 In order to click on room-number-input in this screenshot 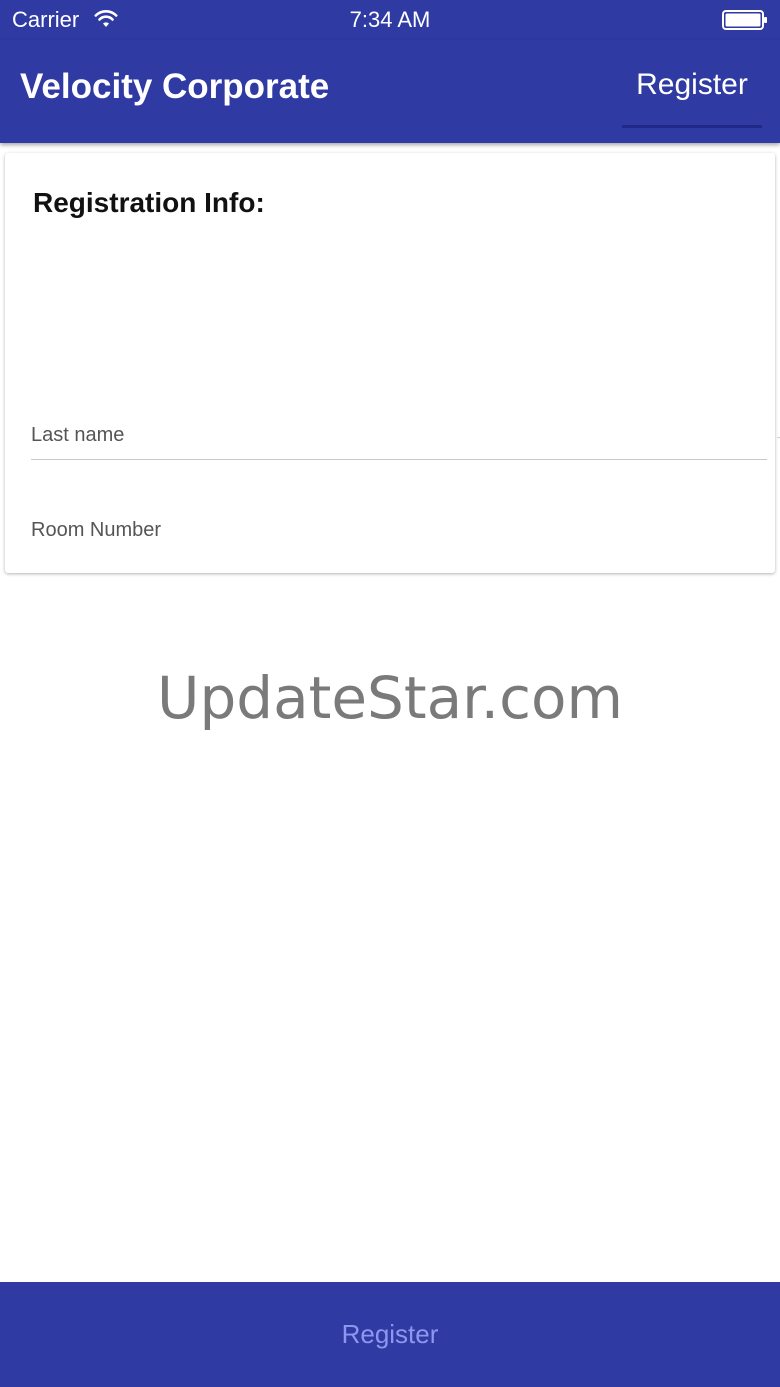, I will do `click(399, 530)`.